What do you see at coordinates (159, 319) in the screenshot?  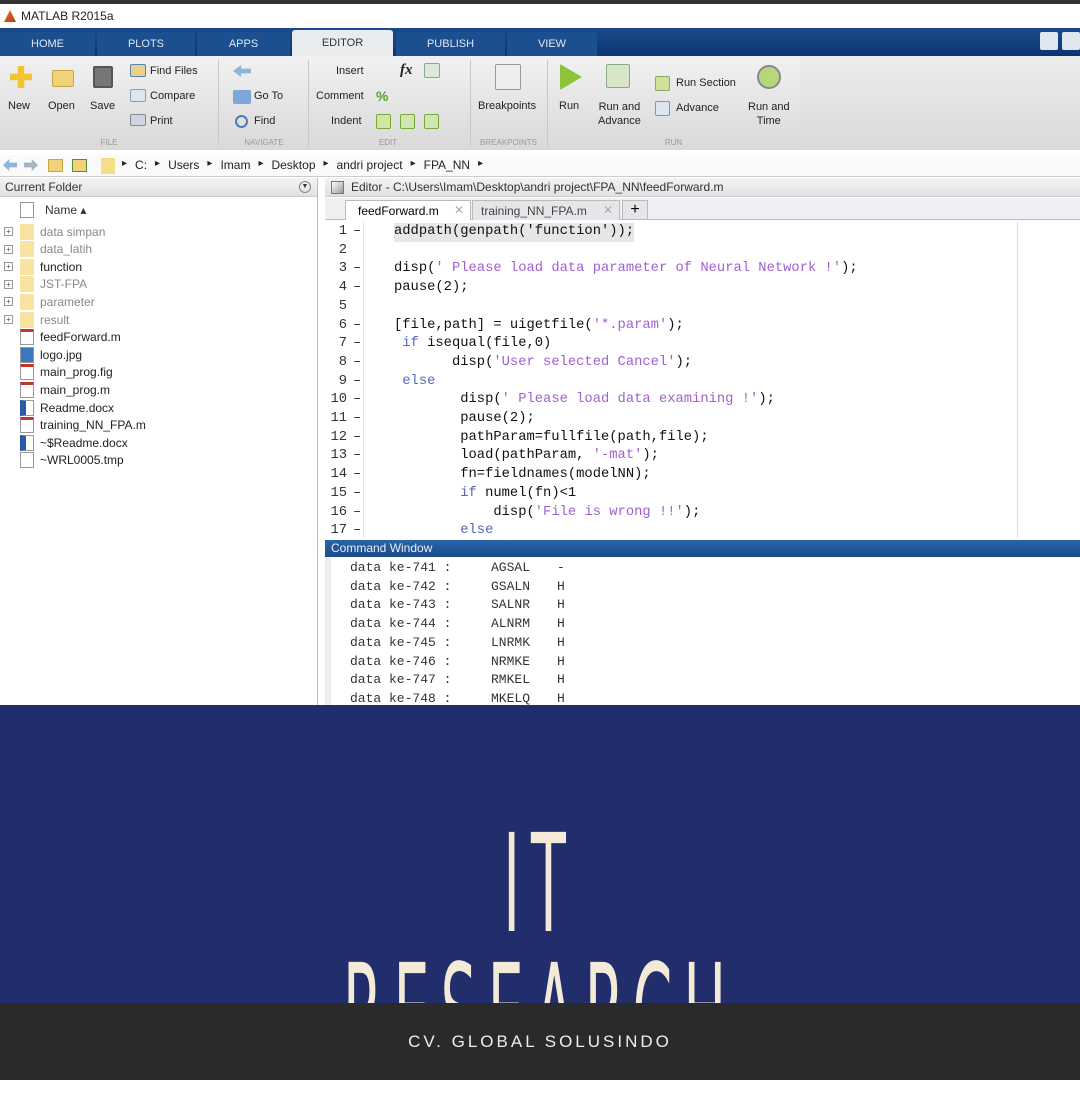 I see `file-list-item: + result` at bounding box center [159, 319].